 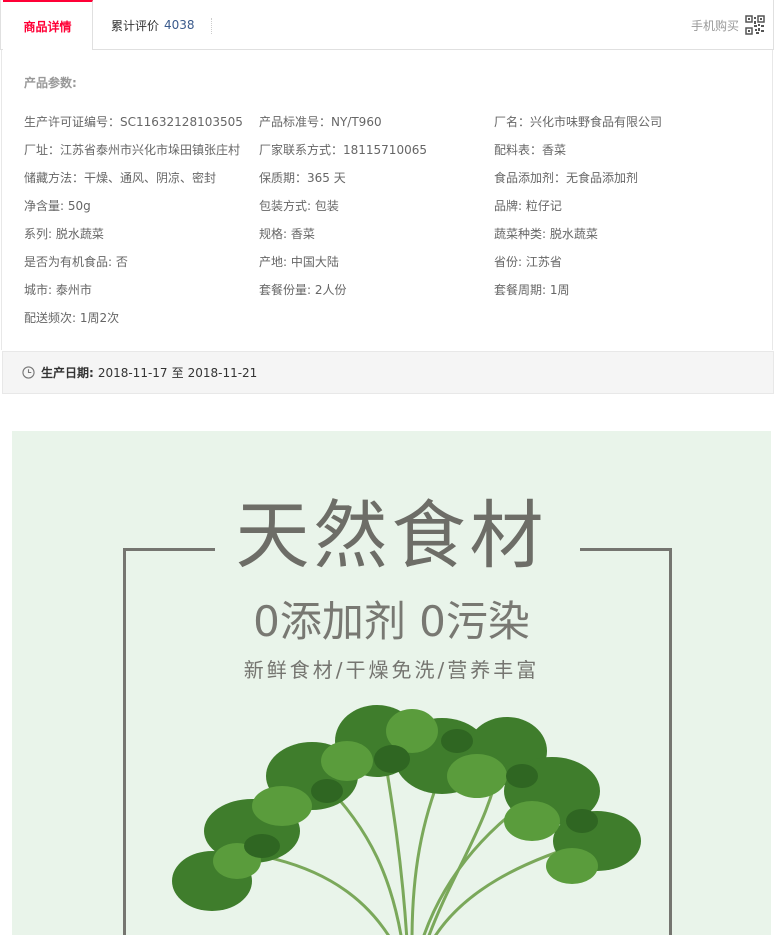 What do you see at coordinates (755, 25) in the screenshot?
I see `qr-code-icon` at bounding box center [755, 25].